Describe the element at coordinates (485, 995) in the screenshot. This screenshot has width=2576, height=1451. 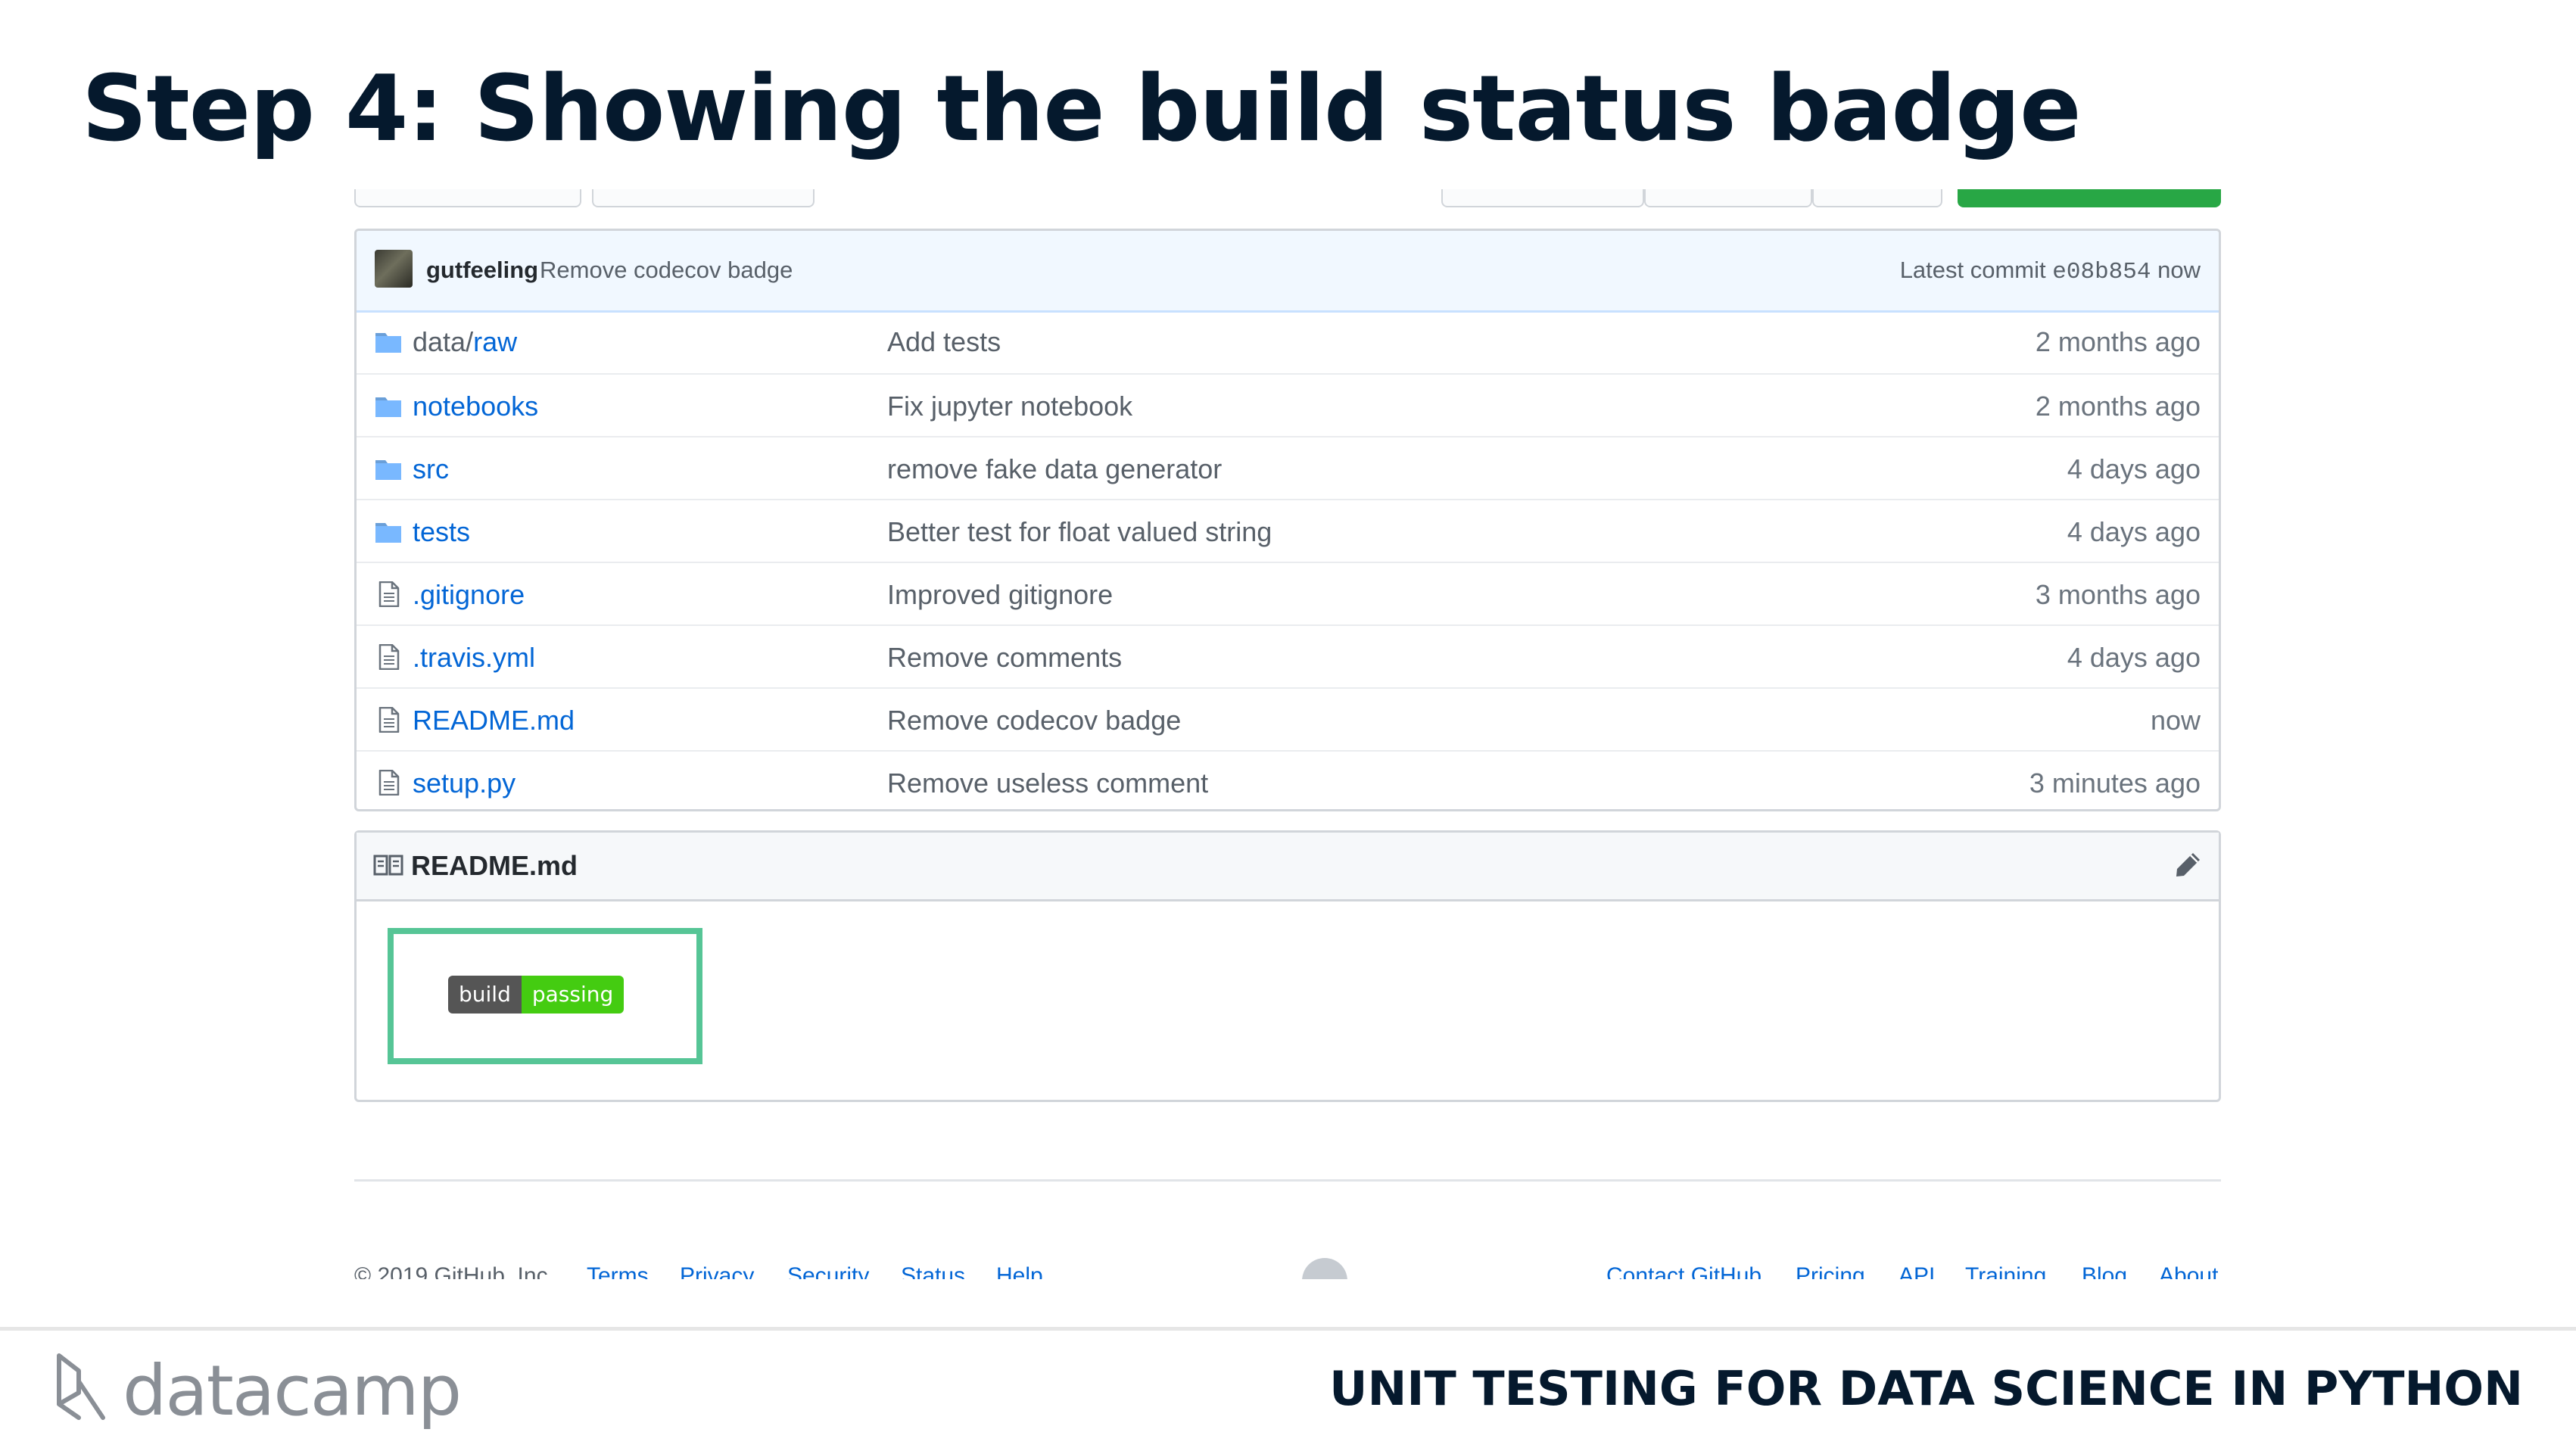
I see `badge-label: build` at that location.